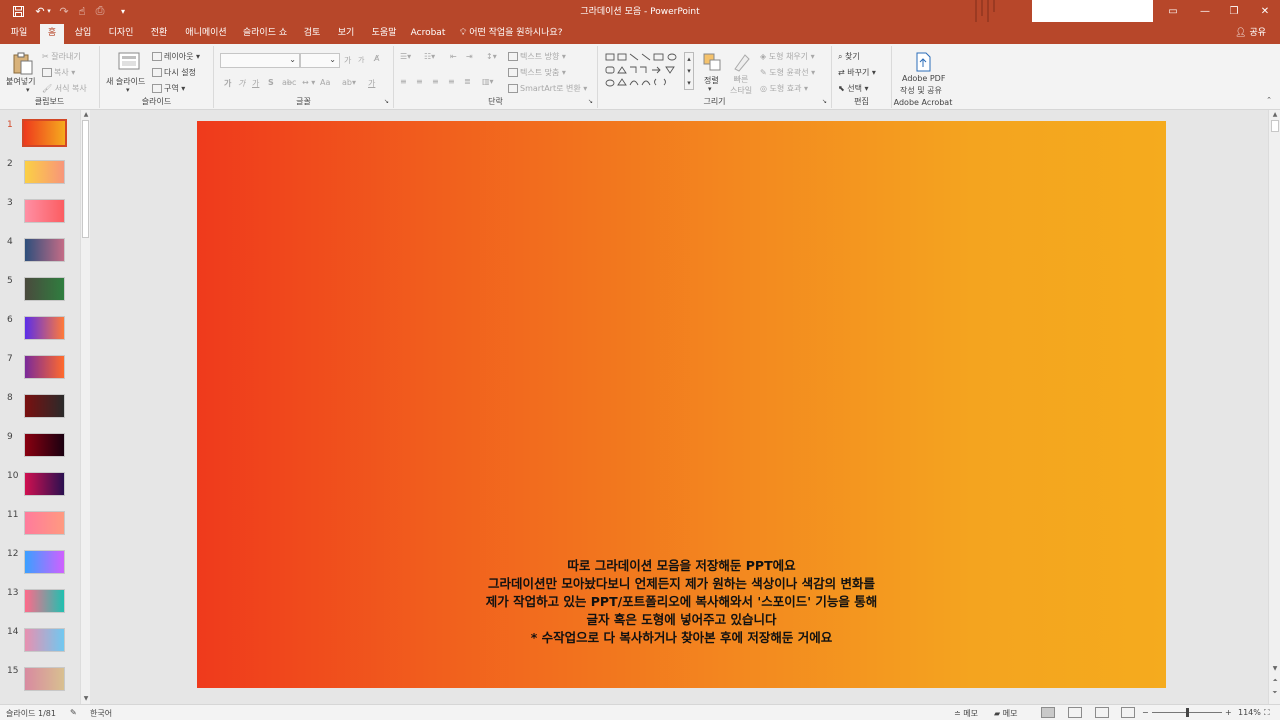 Image resolution: width=1280 pixels, height=720 pixels. Describe the element at coordinates (1145, 712) in the screenshot. I see `zoom-out-icon: −` at that location.